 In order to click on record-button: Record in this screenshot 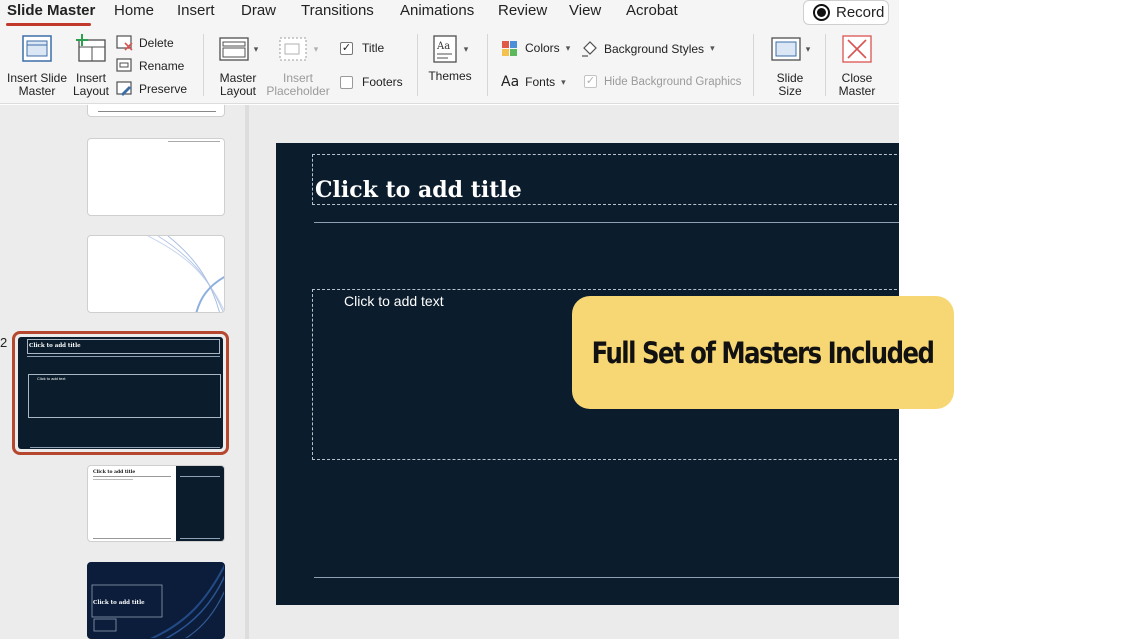, I will do `click(846, 12)`.